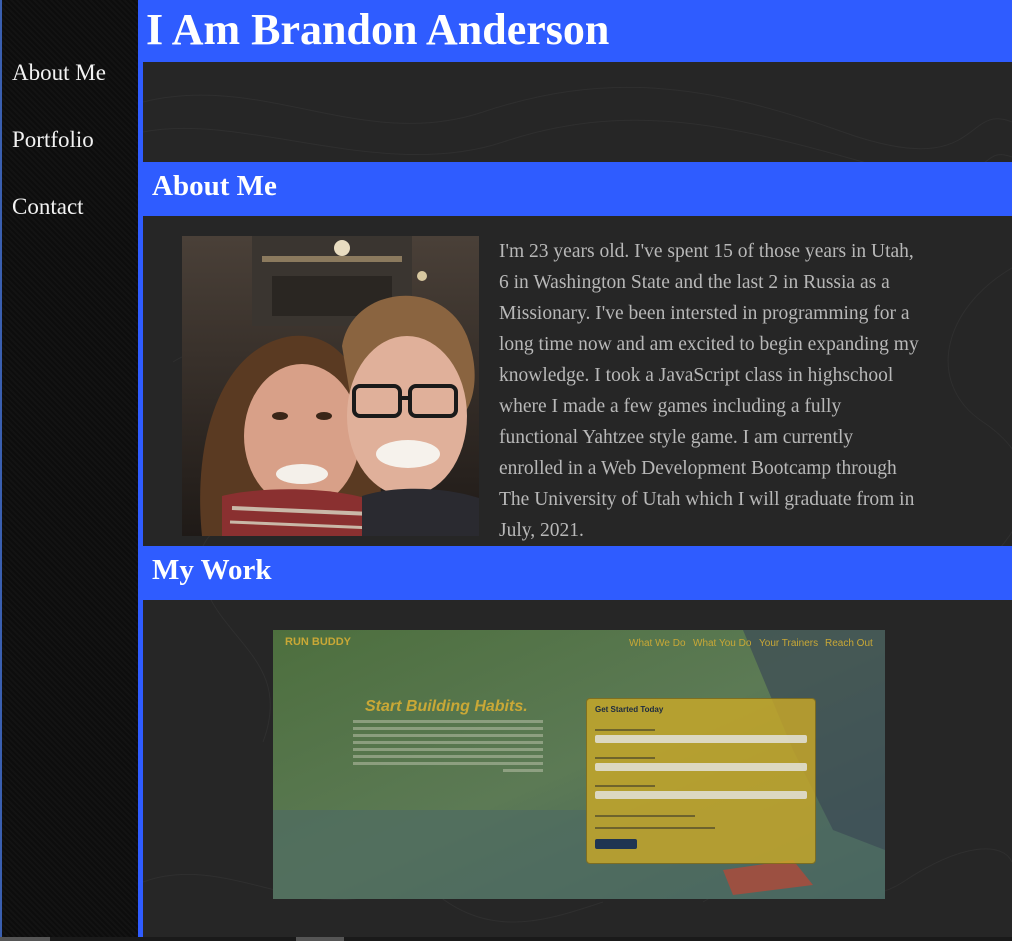  Describe the element at coordinates (616, 844) in the screenshot. I see `project-form-button` at that location.